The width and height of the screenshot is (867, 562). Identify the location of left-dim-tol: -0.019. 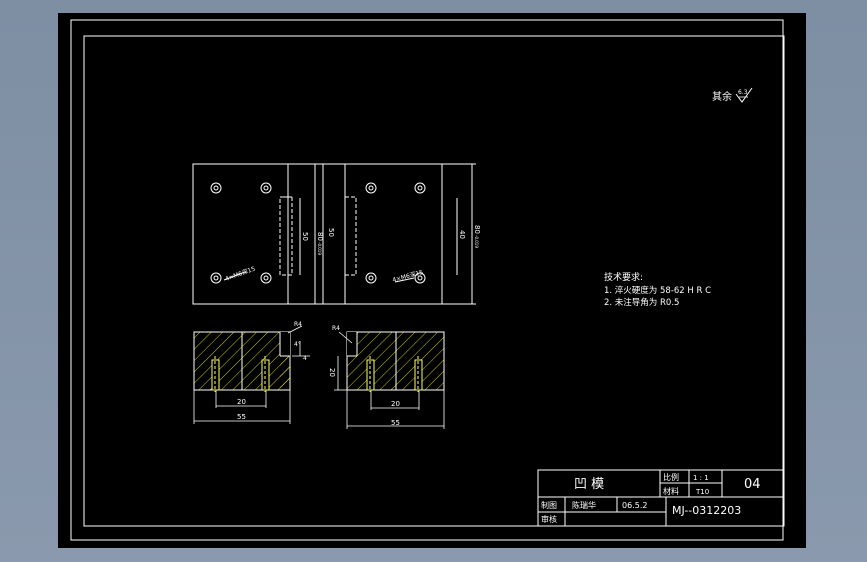
(319, 248).